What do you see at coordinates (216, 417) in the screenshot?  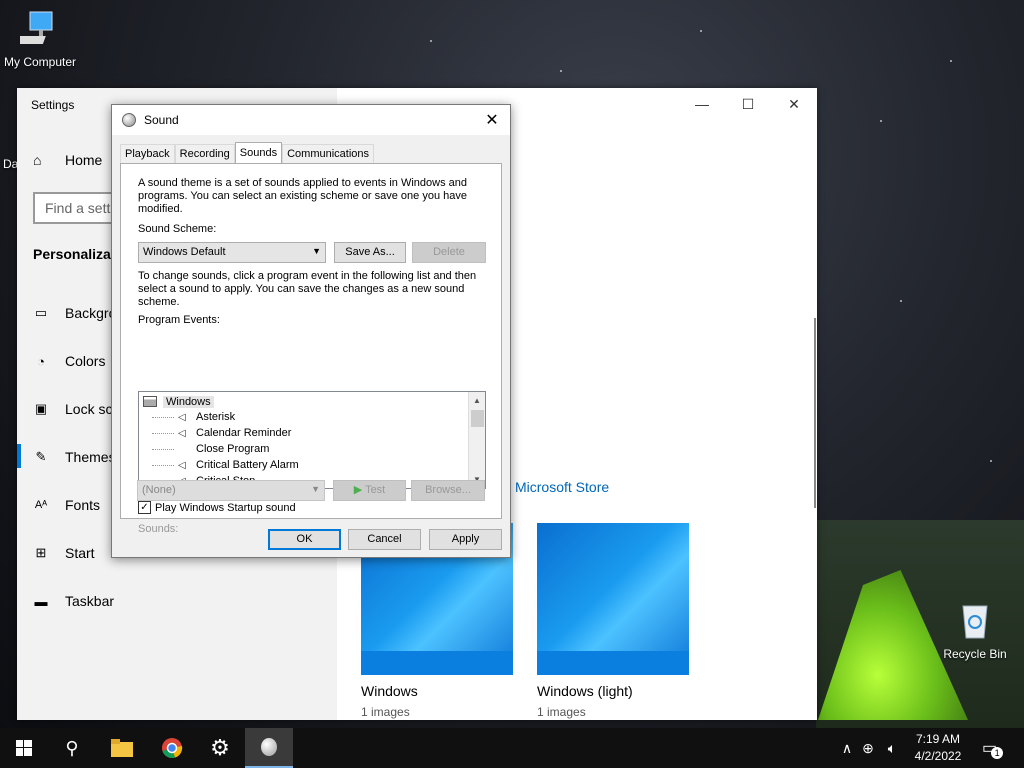 I see `list-item-label: Asterisk` at bounding box center [216, 417].